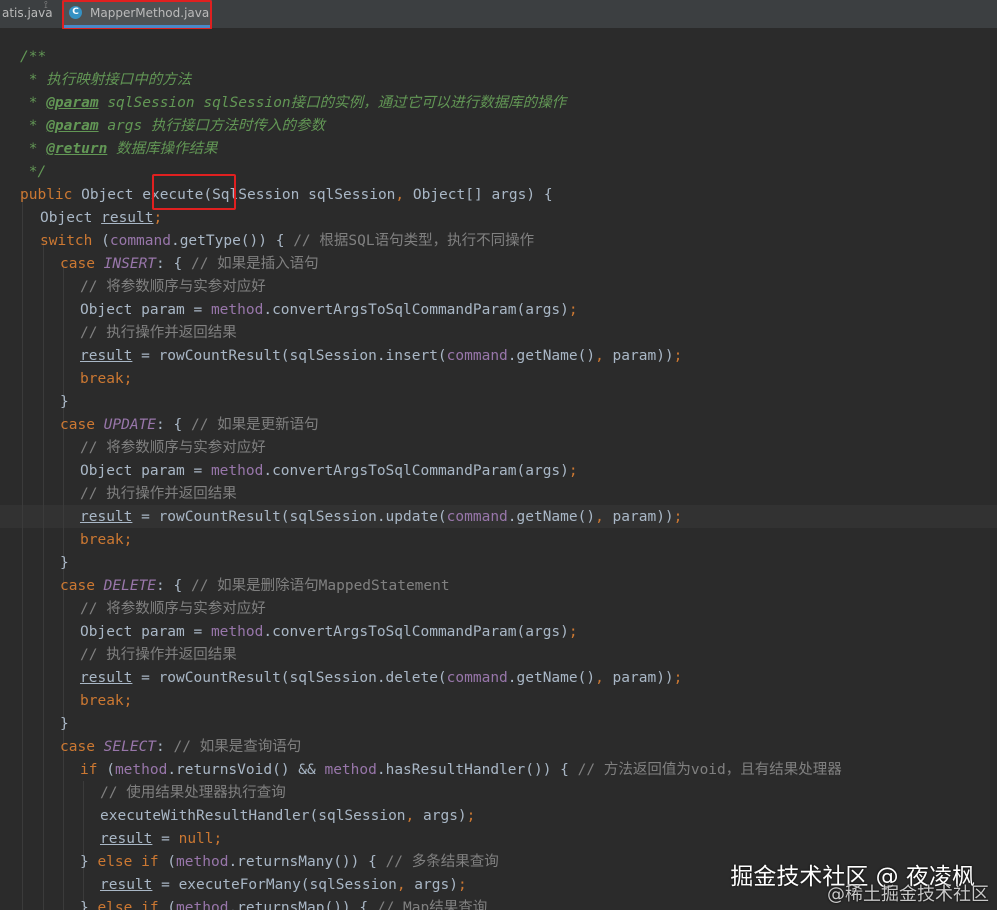  I want to click on code-line: case DELETE: { // 如果是删除语句MappedStatement, so click(255, 586).